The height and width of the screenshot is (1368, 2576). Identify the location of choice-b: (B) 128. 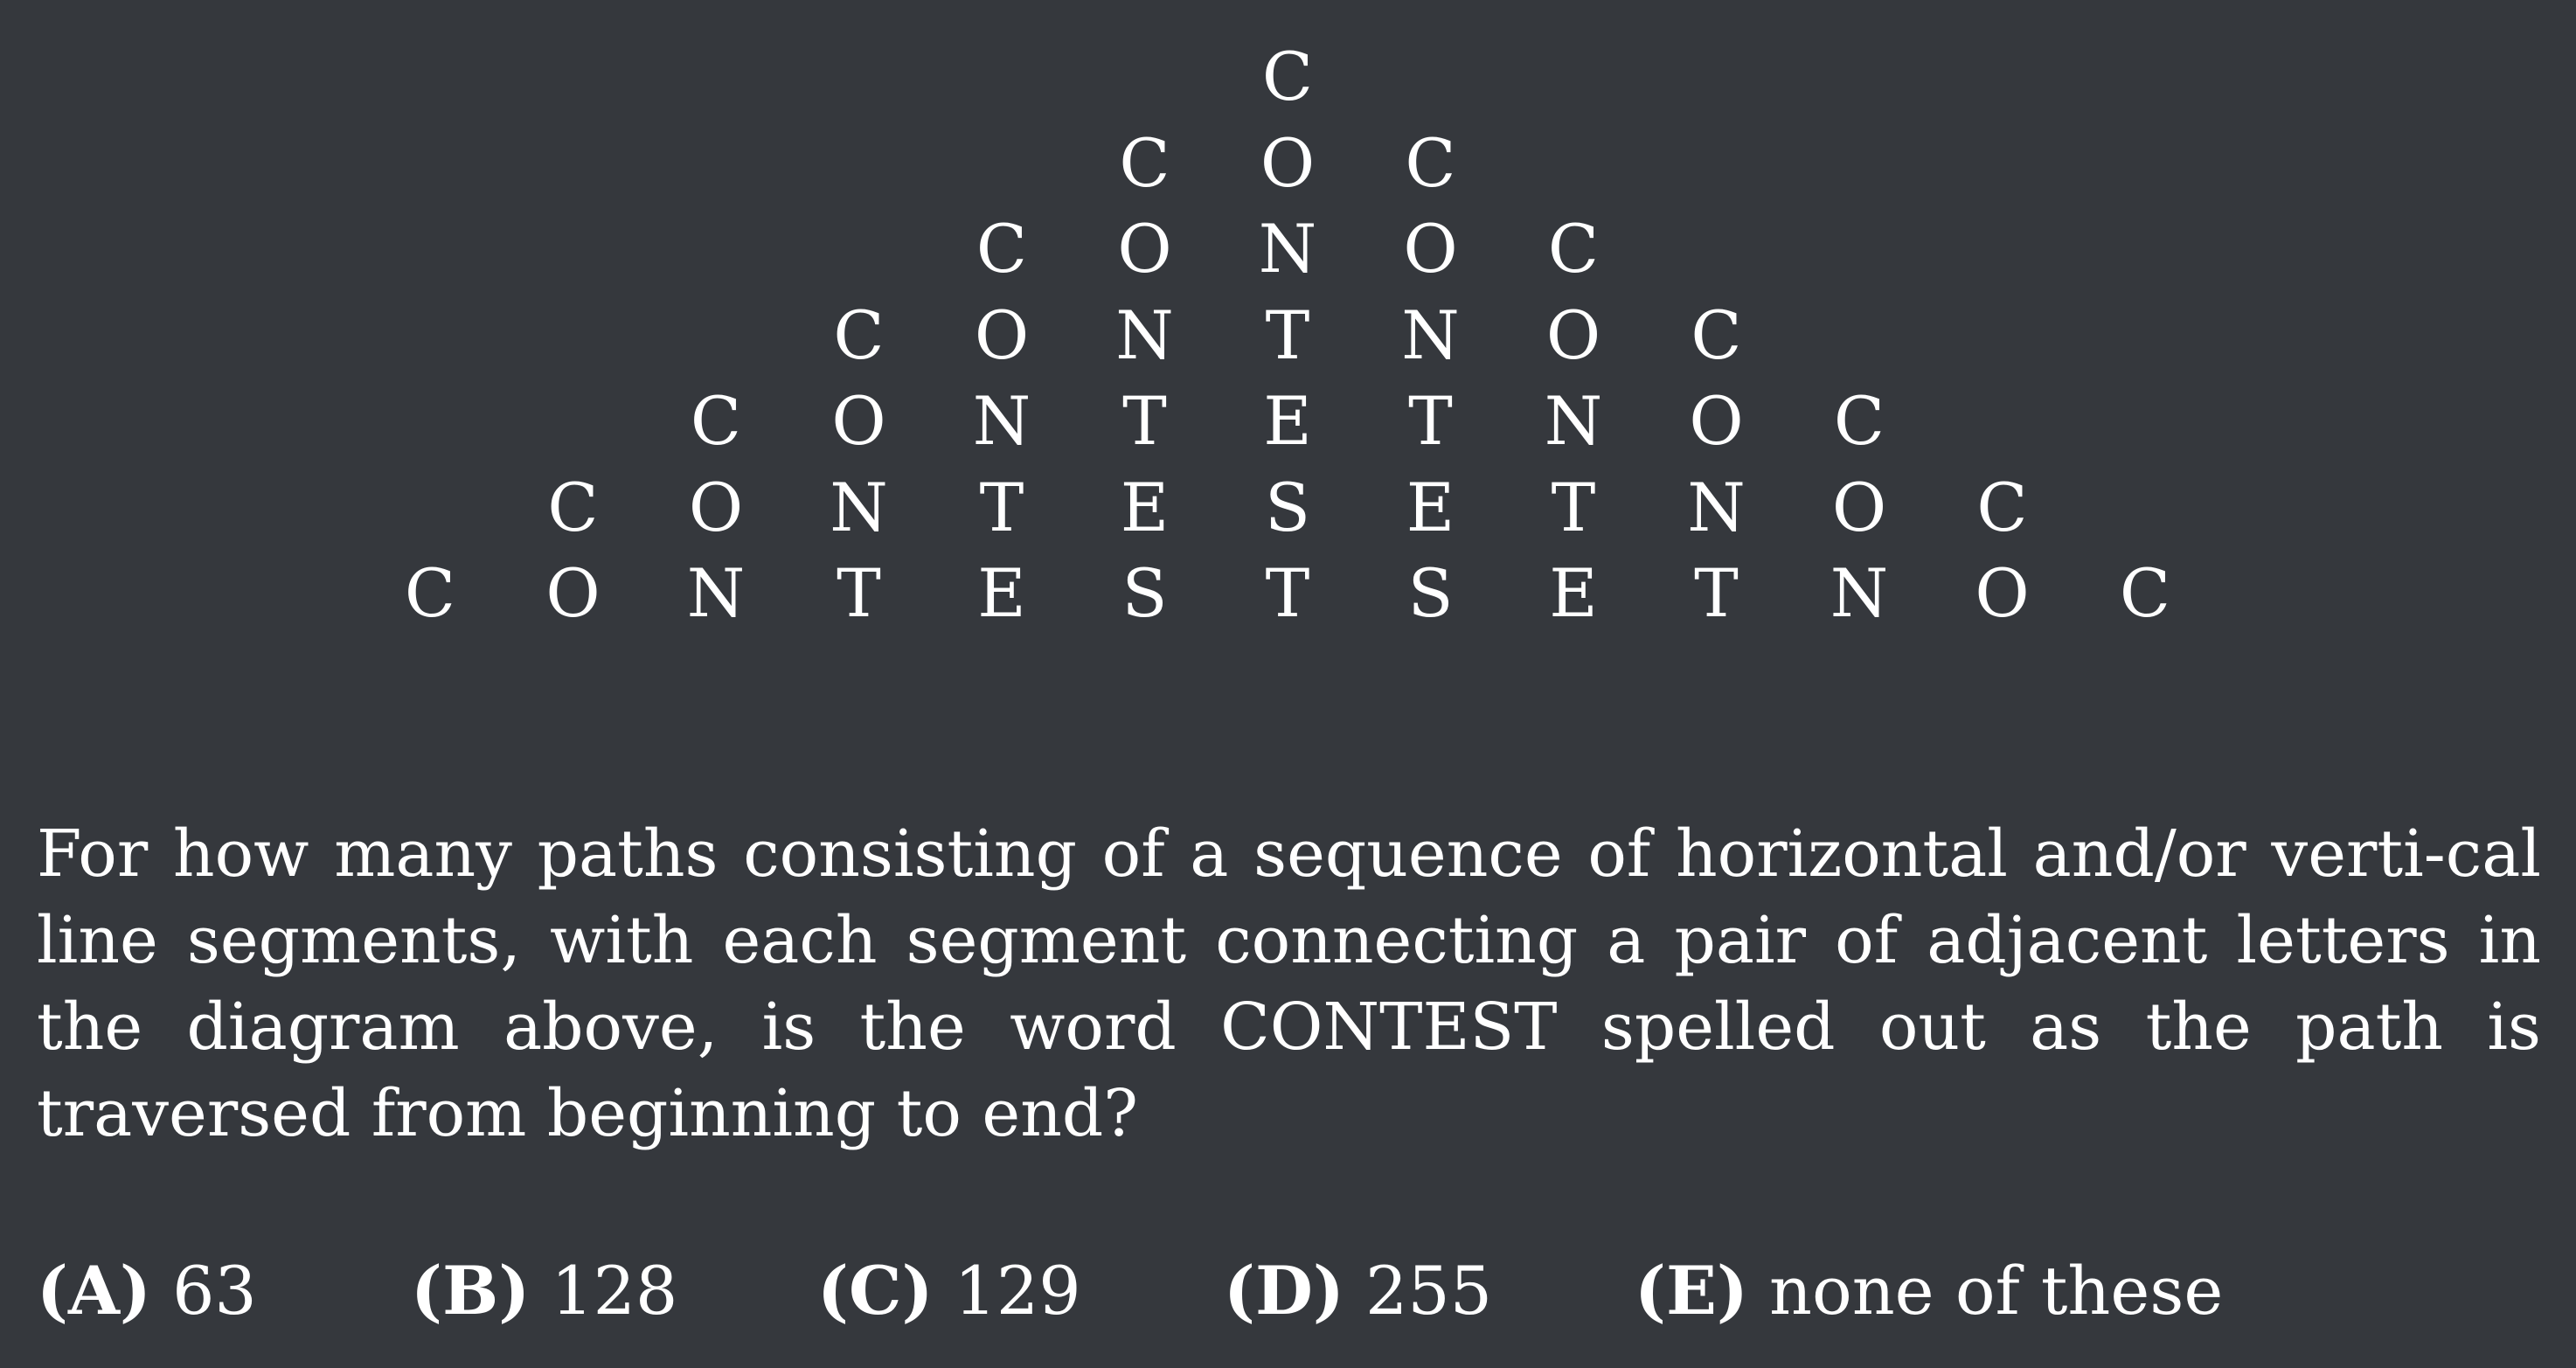
(544, 1291).